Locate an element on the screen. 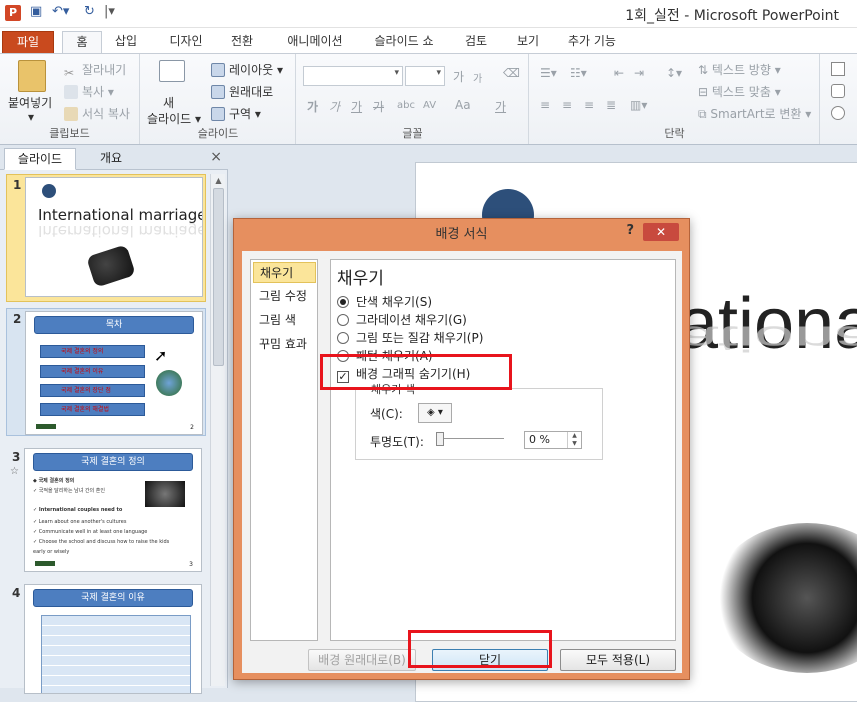 This screenshot has width=857, height=702. spacing-button: AV is located at coordinates (429, 105).